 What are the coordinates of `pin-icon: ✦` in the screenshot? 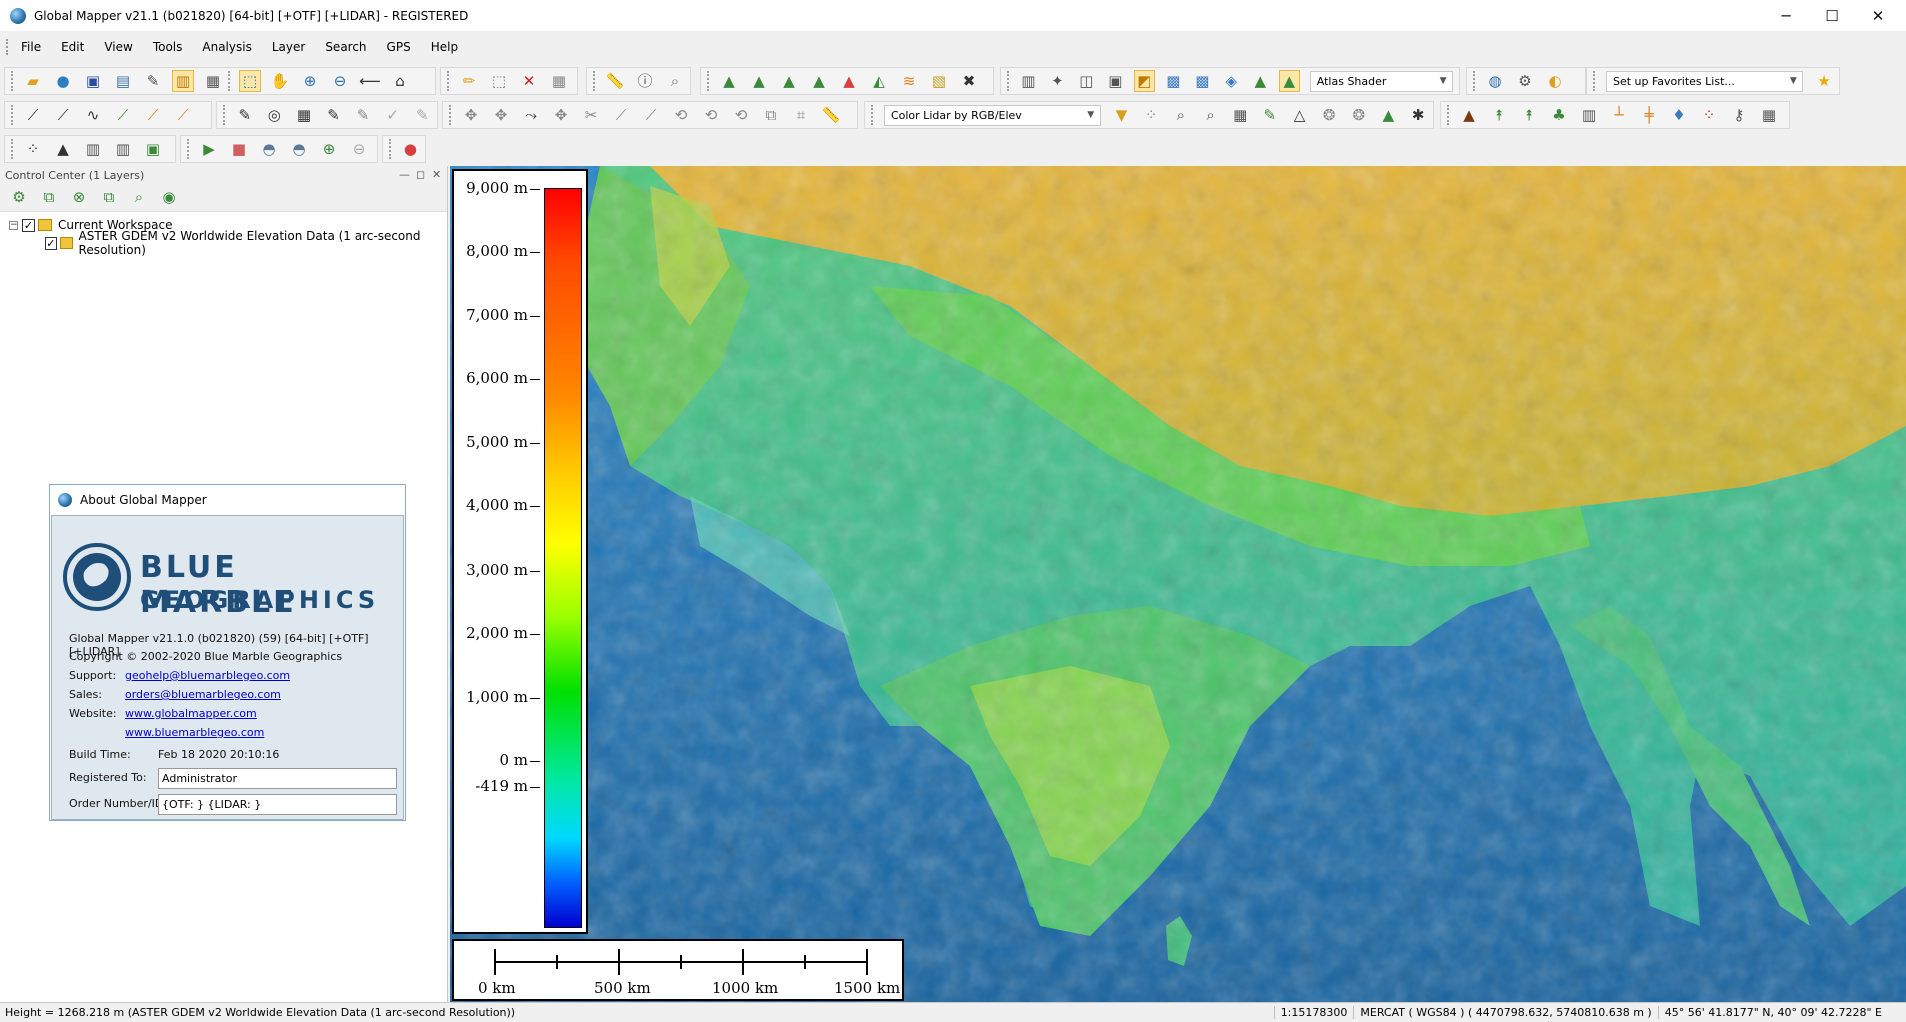 It's located at (1057, 81).